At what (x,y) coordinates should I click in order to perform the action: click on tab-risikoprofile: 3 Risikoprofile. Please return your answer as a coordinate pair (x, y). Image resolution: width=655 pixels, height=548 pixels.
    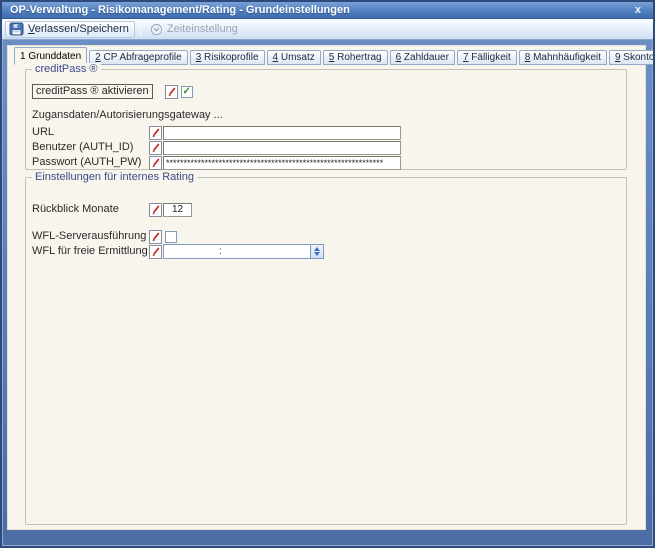
    Looking at the image, I should click on (227, 57).